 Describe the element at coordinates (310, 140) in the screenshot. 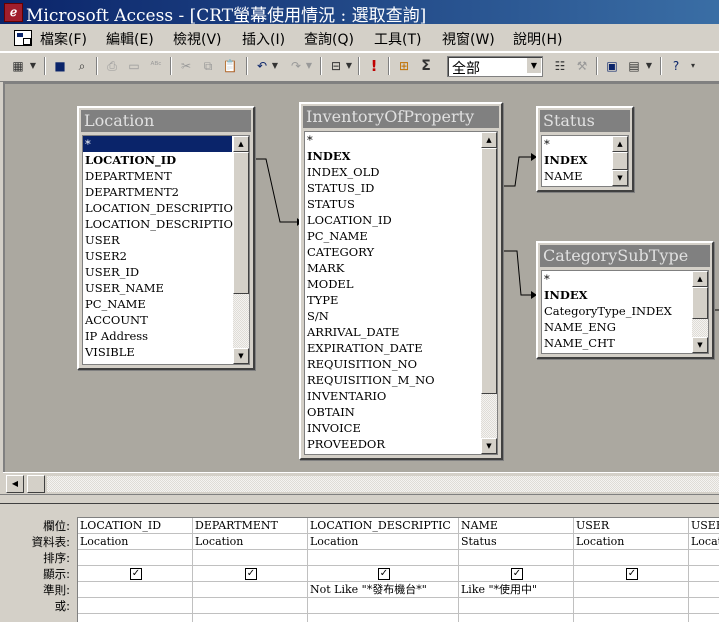

I see `inventory-field: *` at that location.